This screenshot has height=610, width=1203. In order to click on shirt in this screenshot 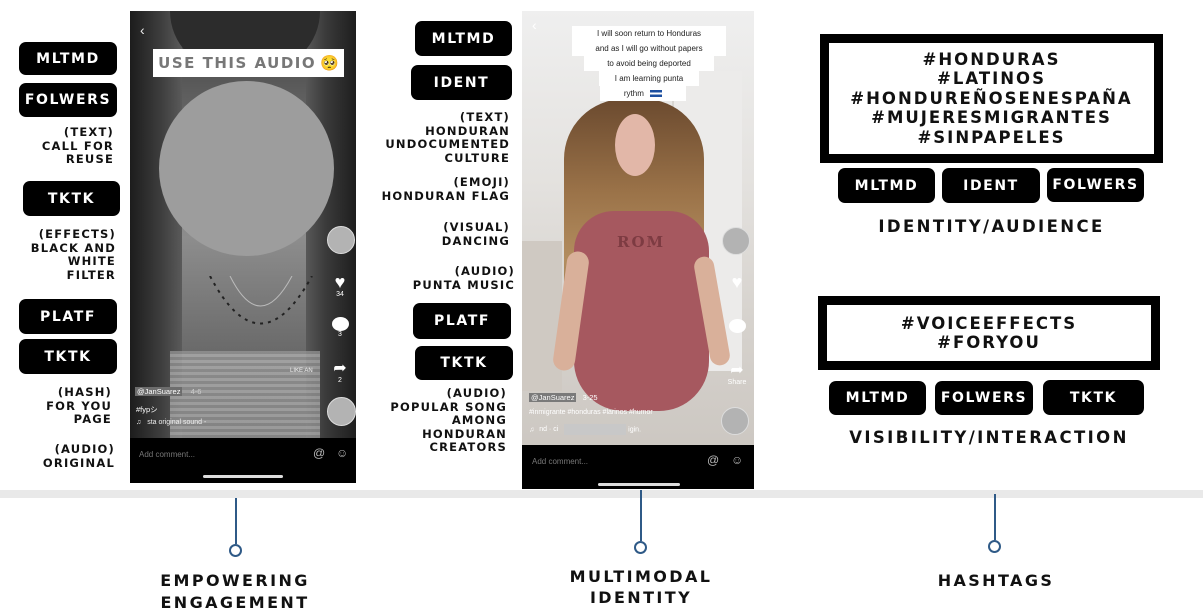, I will do `click(245, 401)`.